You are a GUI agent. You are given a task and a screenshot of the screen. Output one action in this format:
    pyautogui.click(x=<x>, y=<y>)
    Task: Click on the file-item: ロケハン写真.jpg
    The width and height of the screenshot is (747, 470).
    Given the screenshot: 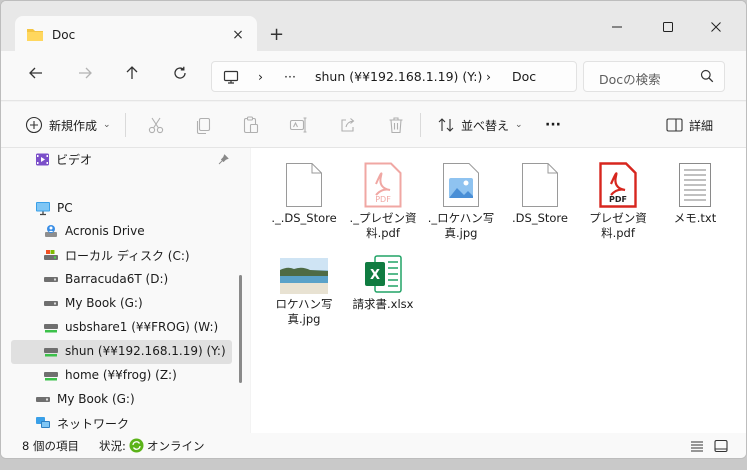 What is the action you would take?
    pyautogui.click(x=304, y=284)
    